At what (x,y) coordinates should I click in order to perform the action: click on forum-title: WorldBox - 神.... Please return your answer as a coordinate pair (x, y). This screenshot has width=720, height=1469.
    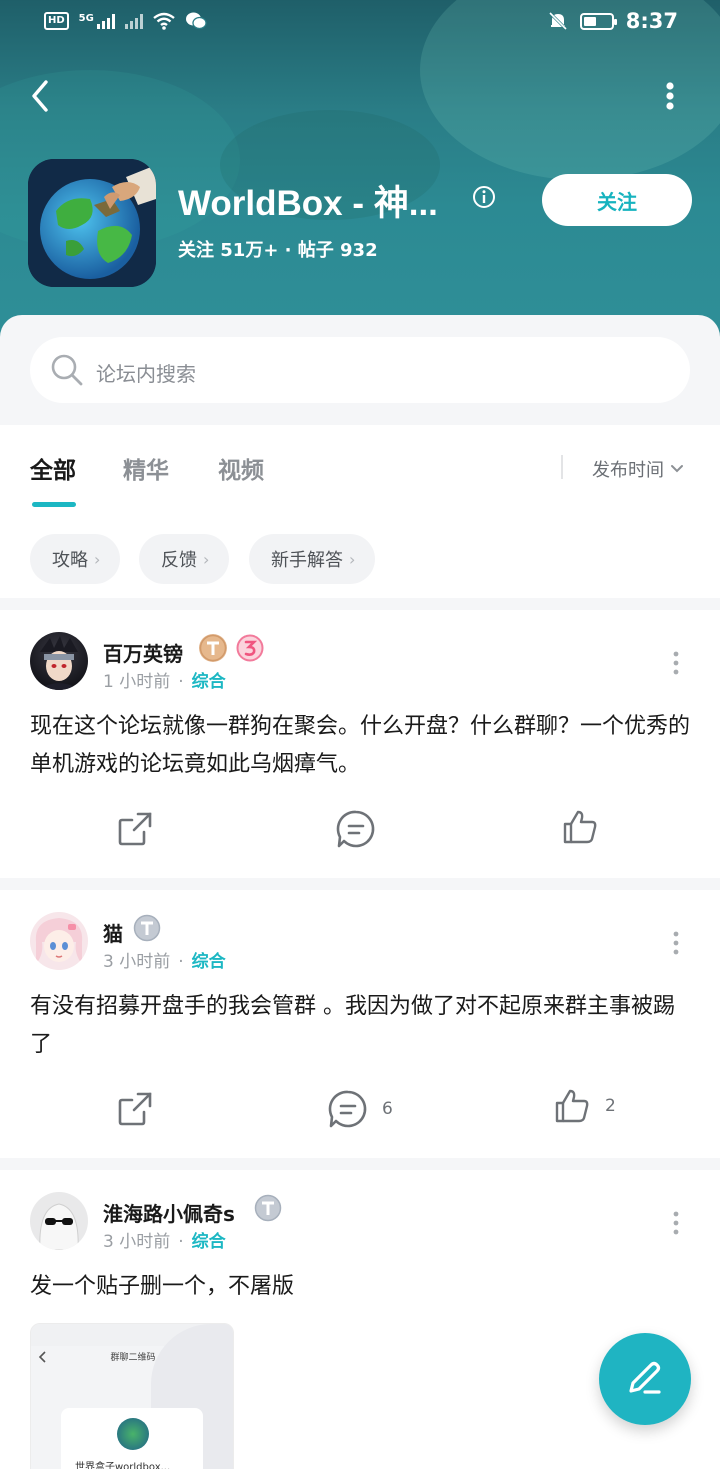
    Looking at the image, I should click on (308, 203).